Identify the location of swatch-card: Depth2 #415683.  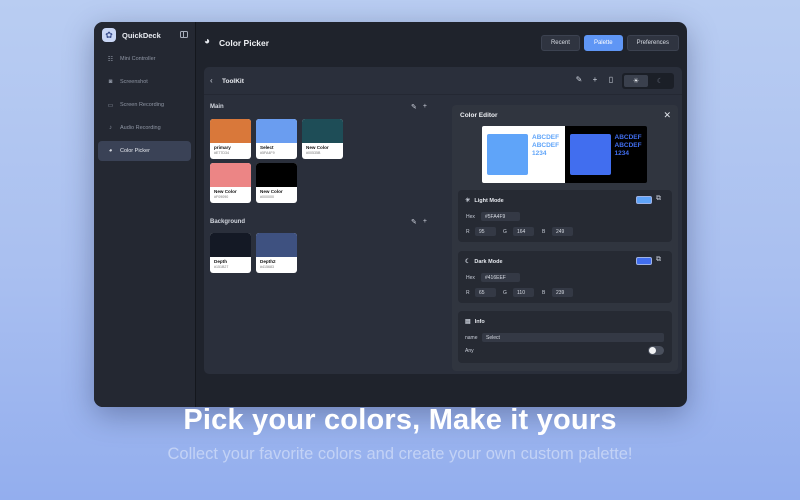
(276, 253).